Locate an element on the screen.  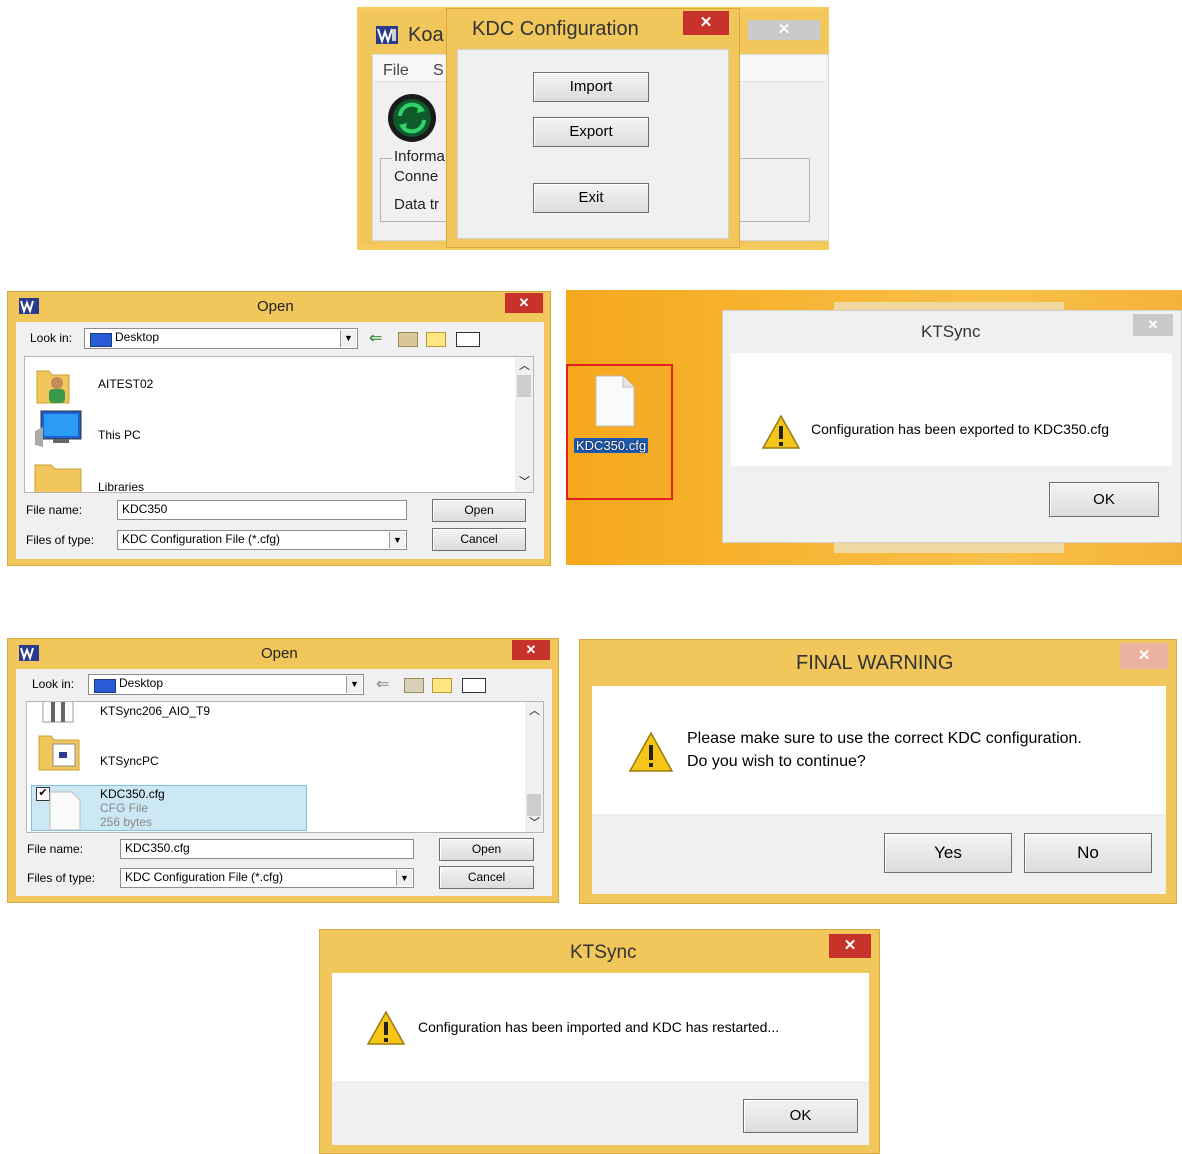
file-name: KDC350.cfg is located at coordinates (132, 794).